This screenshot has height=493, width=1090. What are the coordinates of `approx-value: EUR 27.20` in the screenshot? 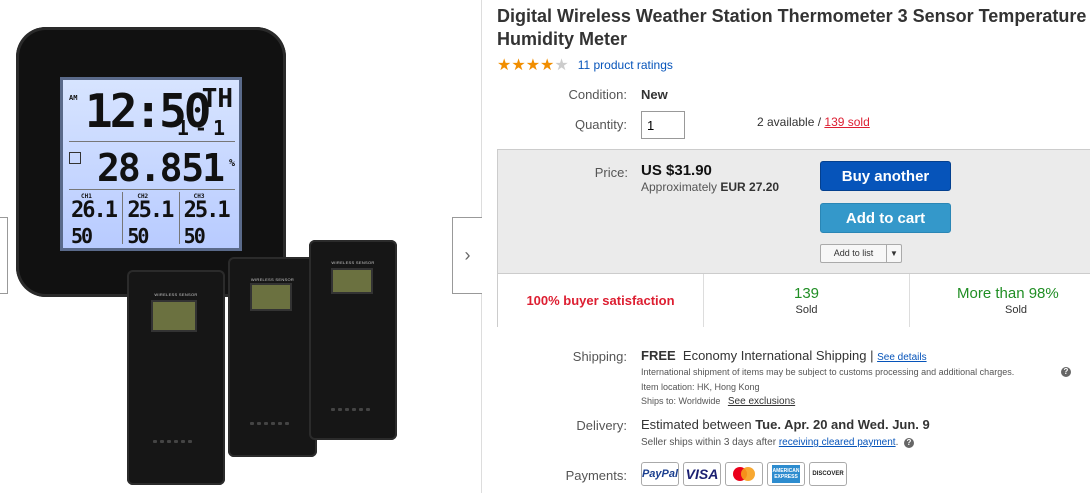 It's located at (750, 187).